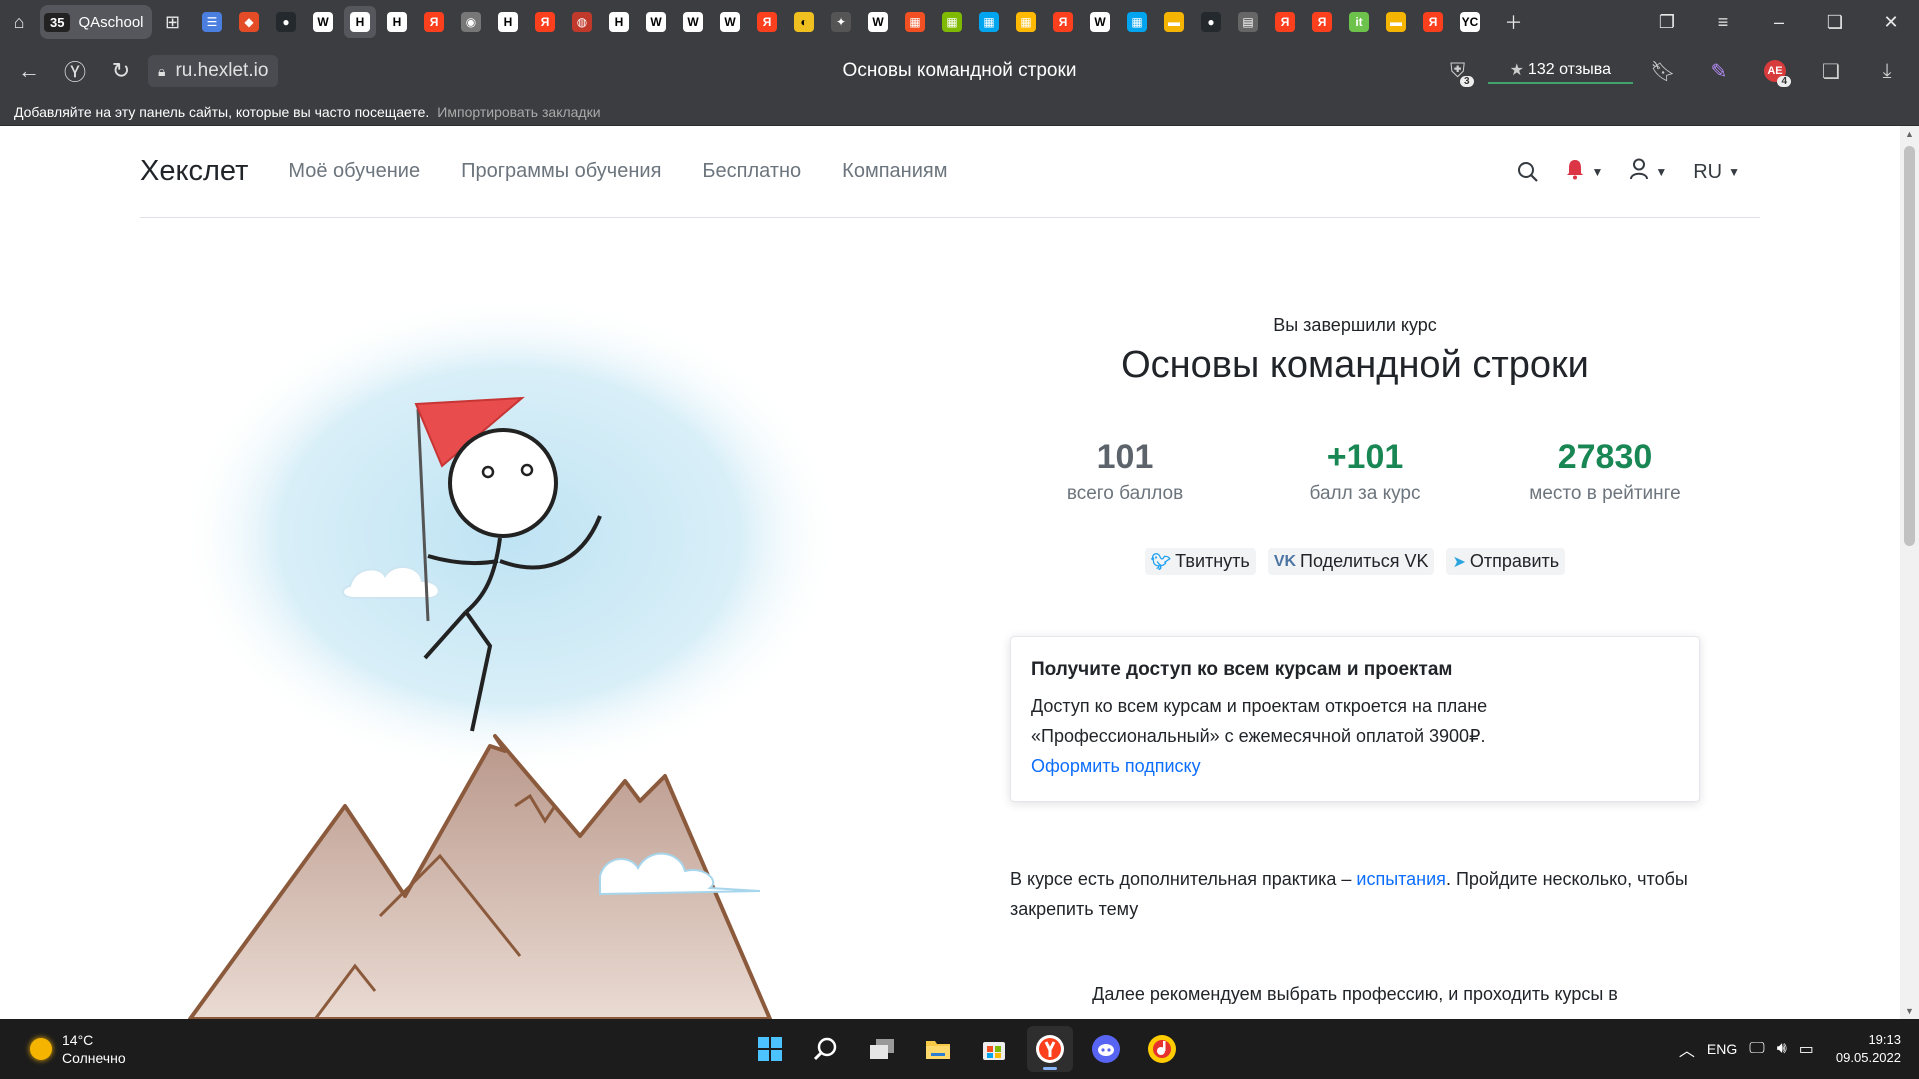 The image size is (1919, 1079). I want to click on favicon-icon: ◐, so click(804, 22).